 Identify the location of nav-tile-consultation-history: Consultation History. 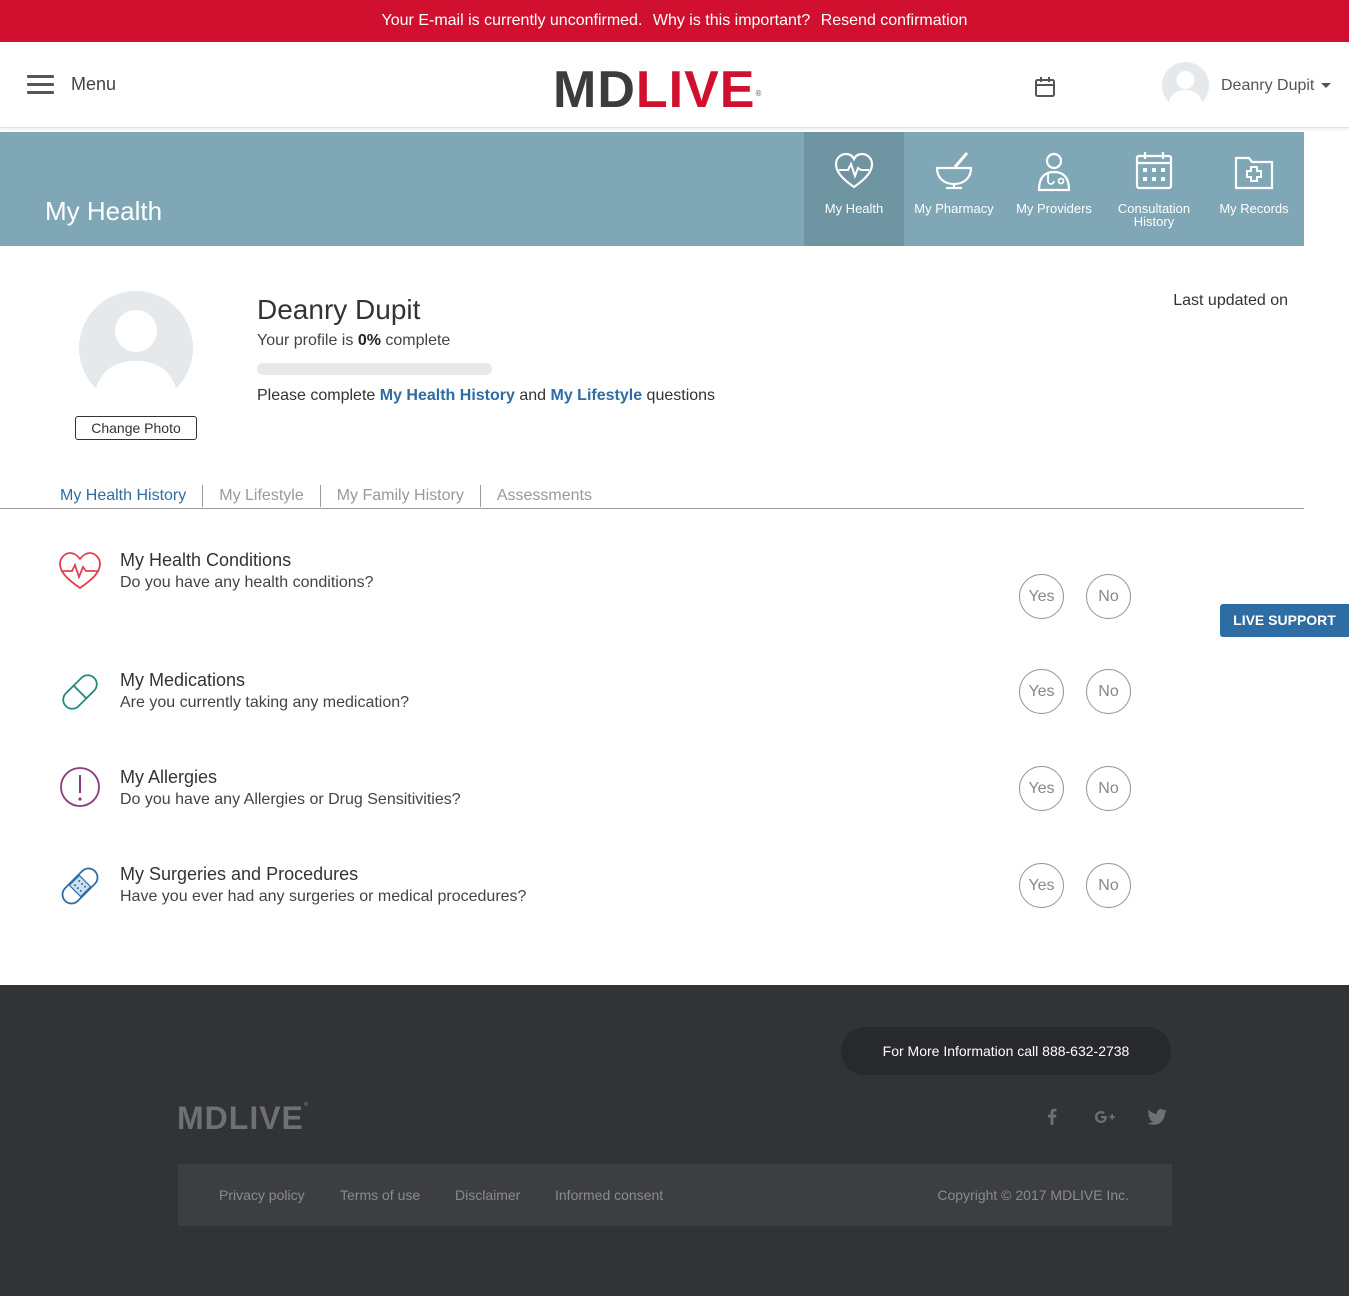
(1154, 189).